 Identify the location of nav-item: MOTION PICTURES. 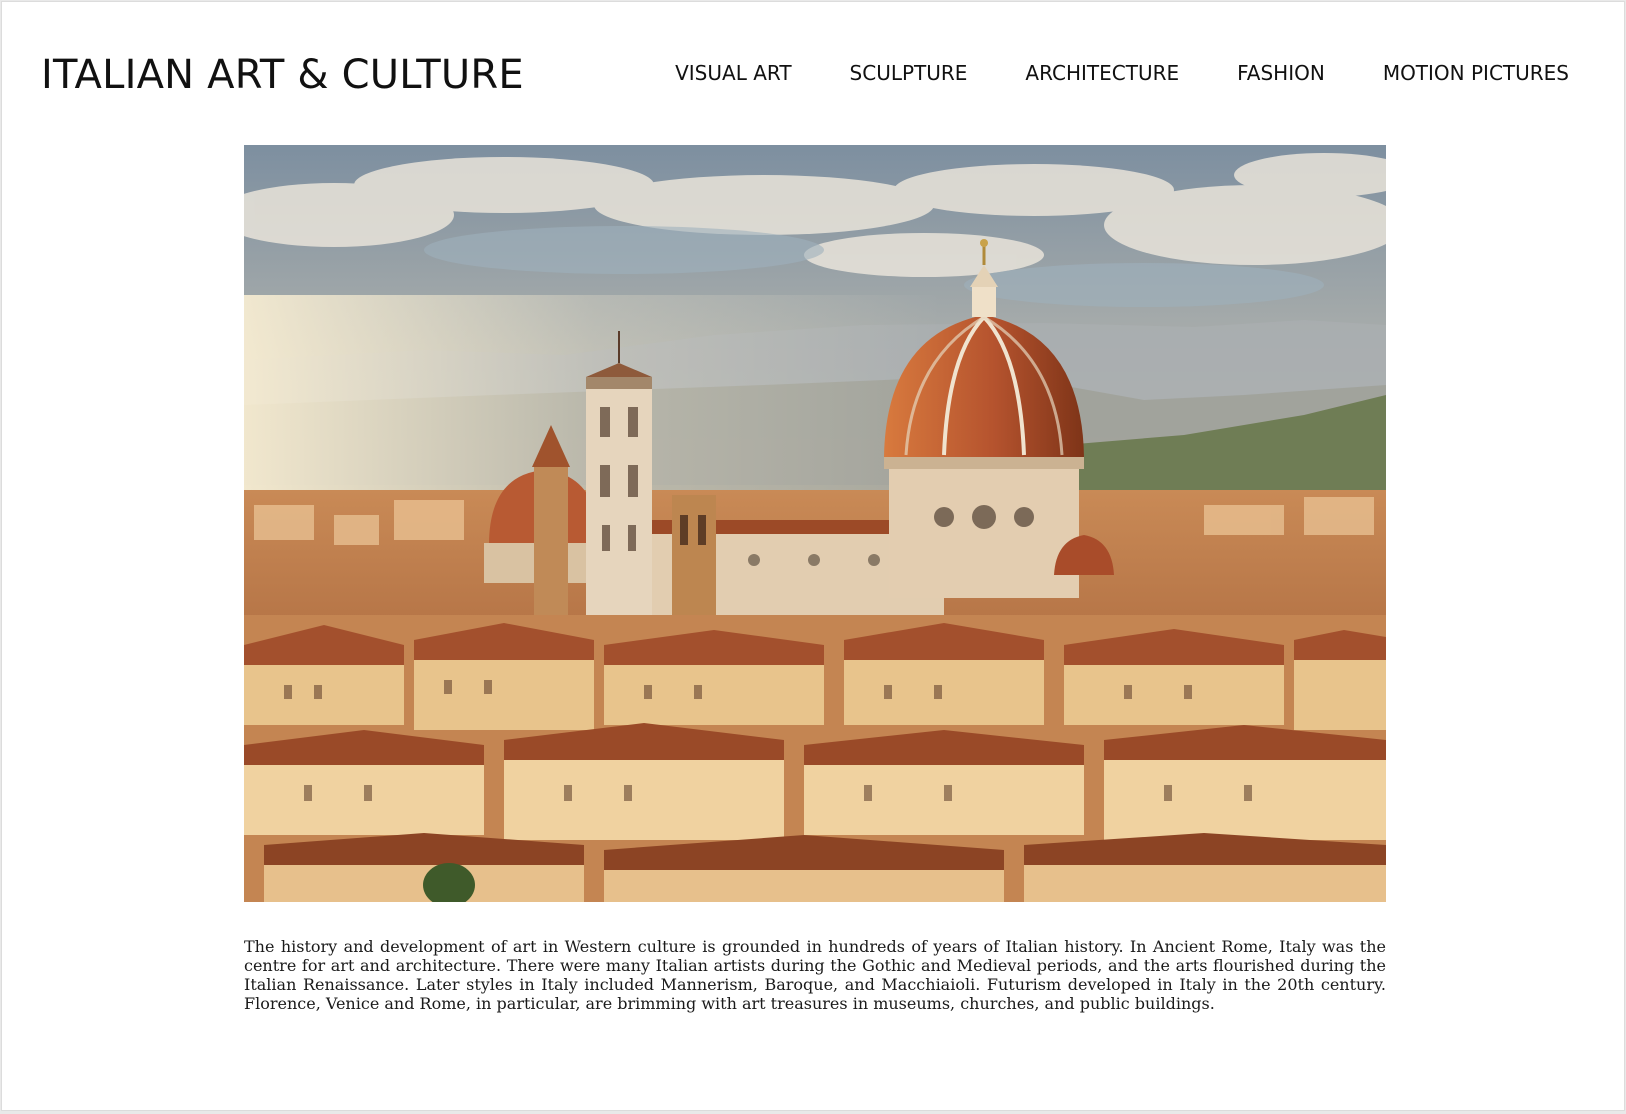
(1476, 73).